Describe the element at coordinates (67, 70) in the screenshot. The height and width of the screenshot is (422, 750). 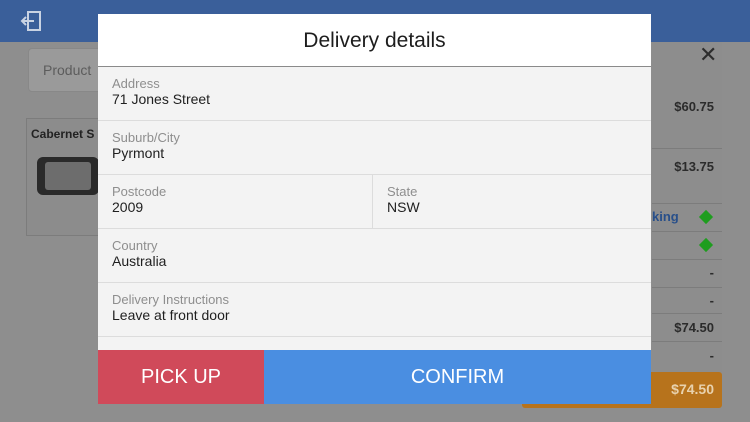
I see `product-placeholder: Product` at that location.